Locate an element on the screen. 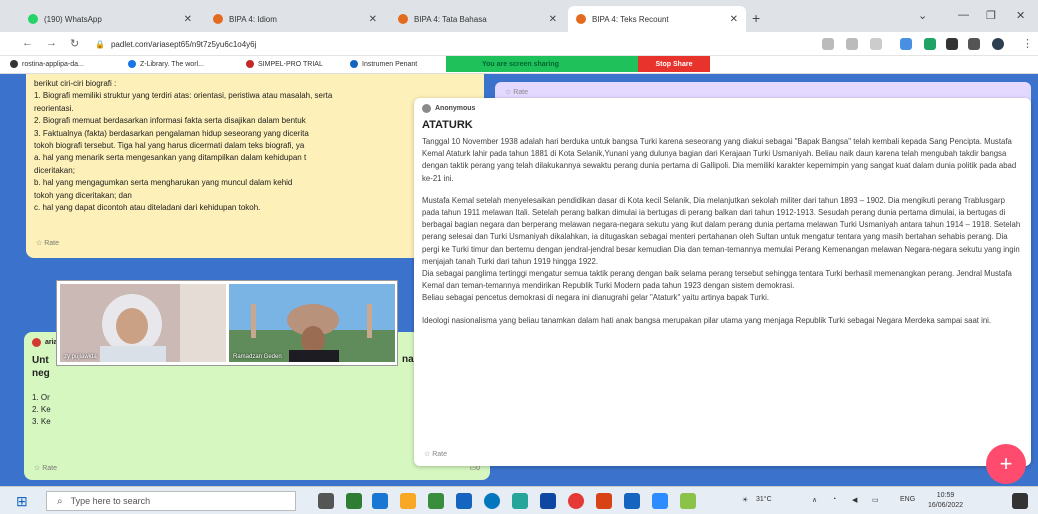  lock-icon: 🔒 is located at coordinates (100, 44).